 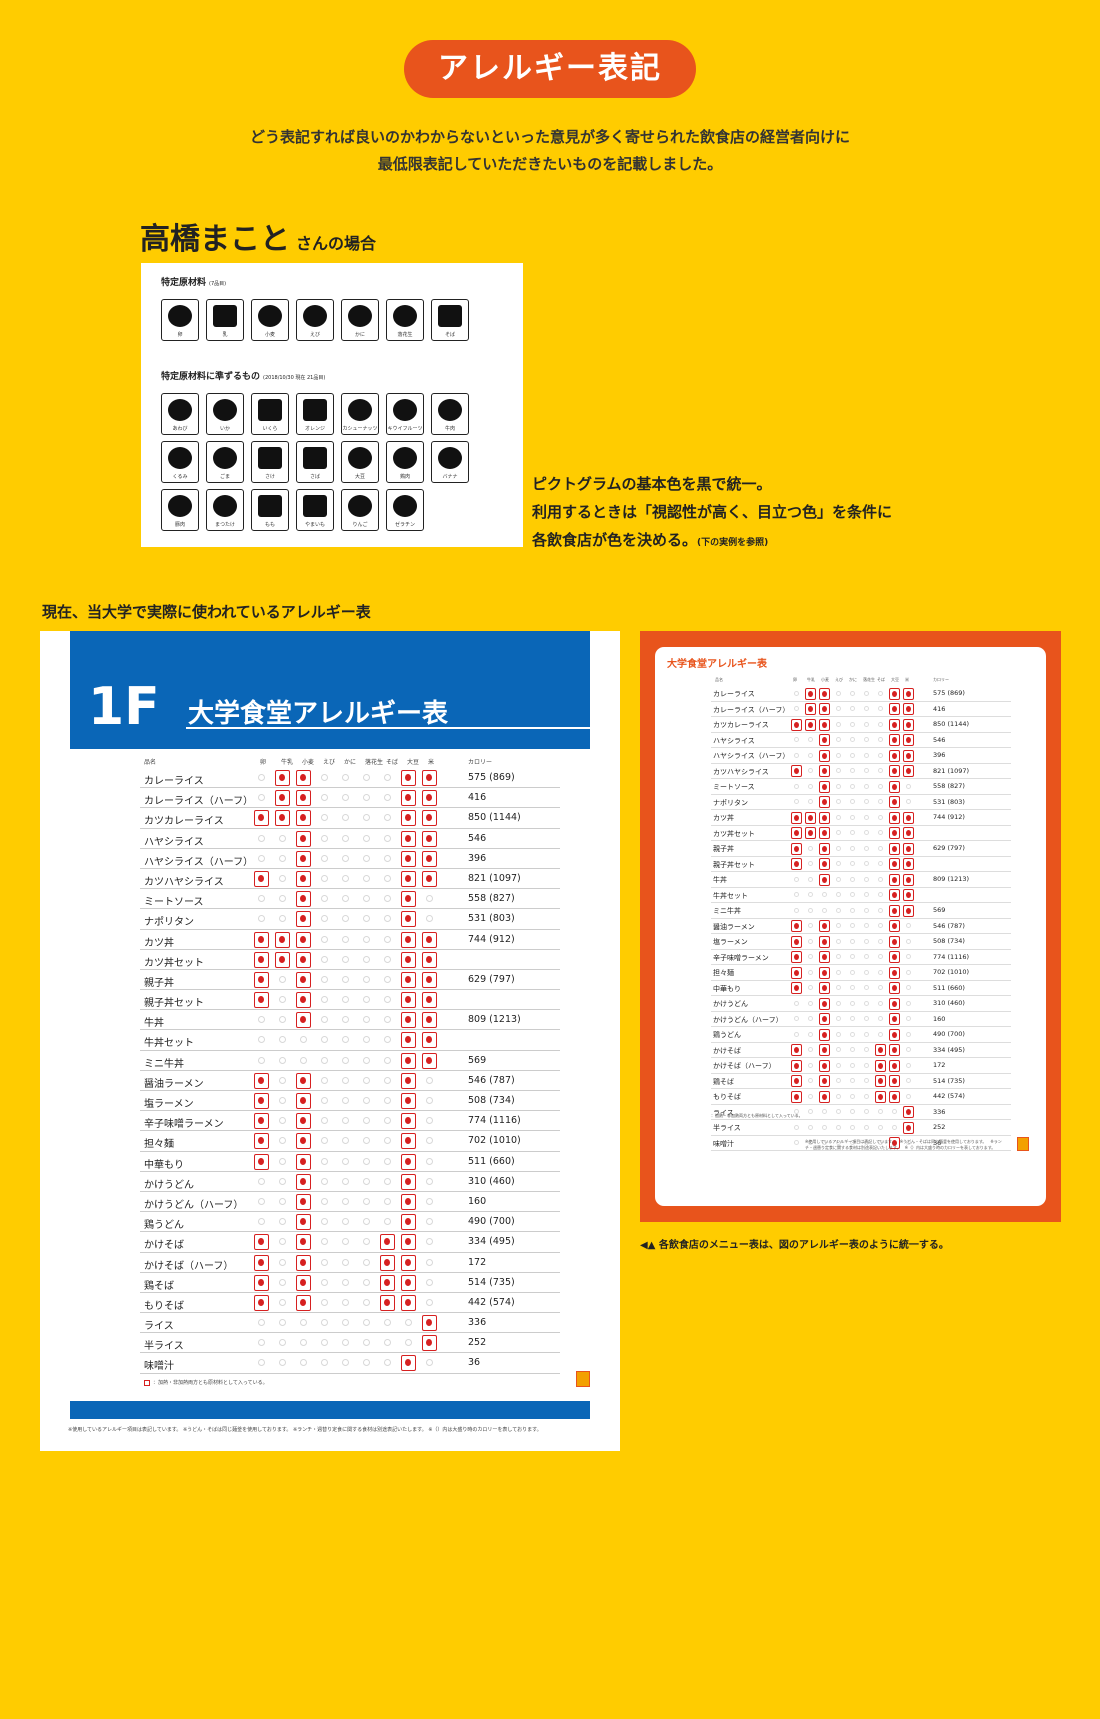 I want to click on pictogram-caption: そば, so click(x=449, y=335).